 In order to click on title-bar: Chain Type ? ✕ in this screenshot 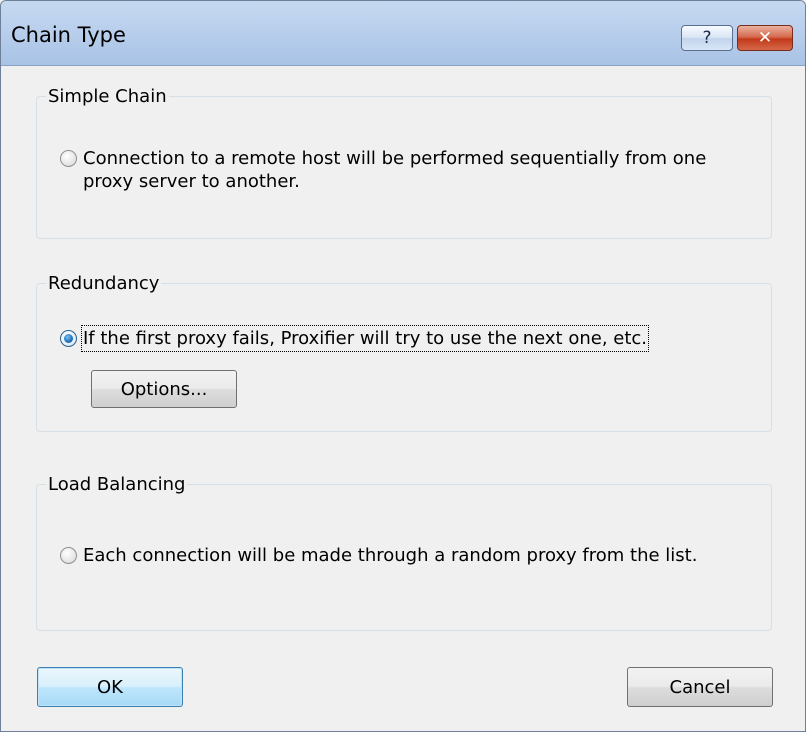, I will do `click(403, 33)`.